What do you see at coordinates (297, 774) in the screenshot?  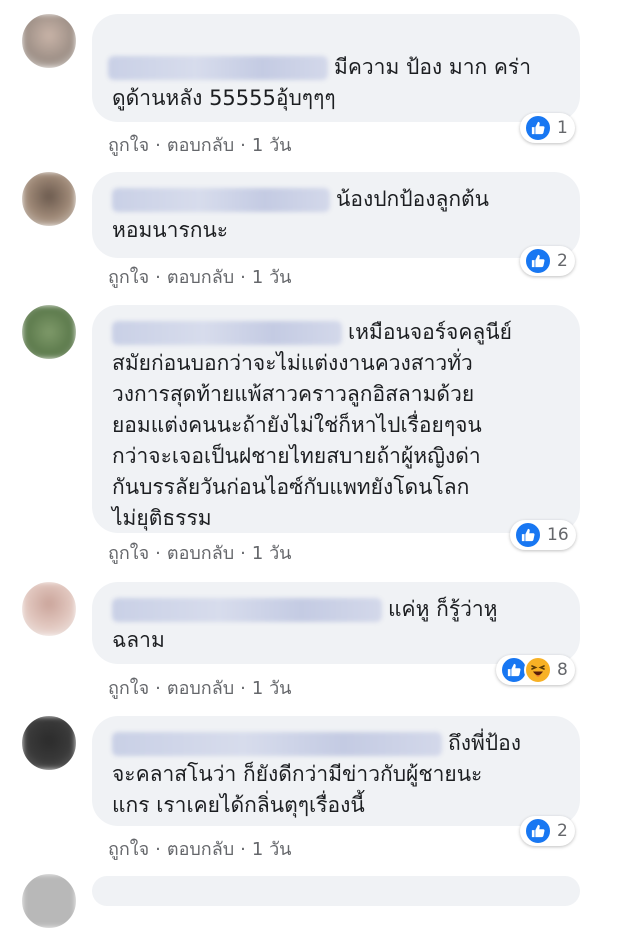 I see `comment-line-2: จะคลาสโนว่า ก็ยังดีกว่ามีข่าวกับผู้ชายนะ` at bounding box center [297, 774].